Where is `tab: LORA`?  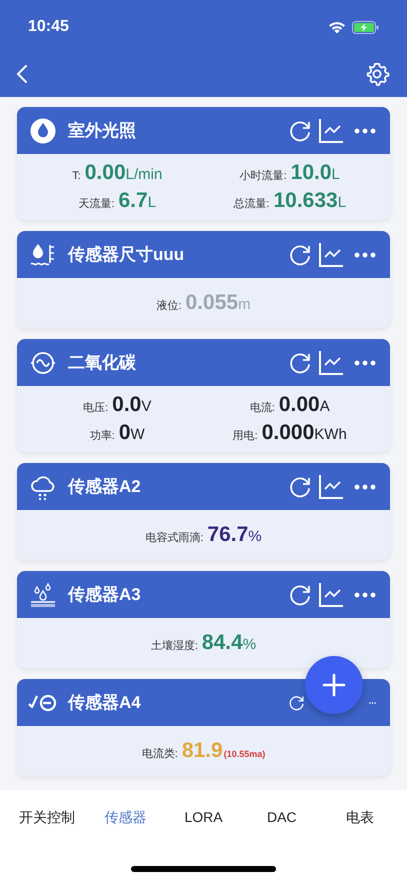
tab: LORA is located at coordinates (203, 817).